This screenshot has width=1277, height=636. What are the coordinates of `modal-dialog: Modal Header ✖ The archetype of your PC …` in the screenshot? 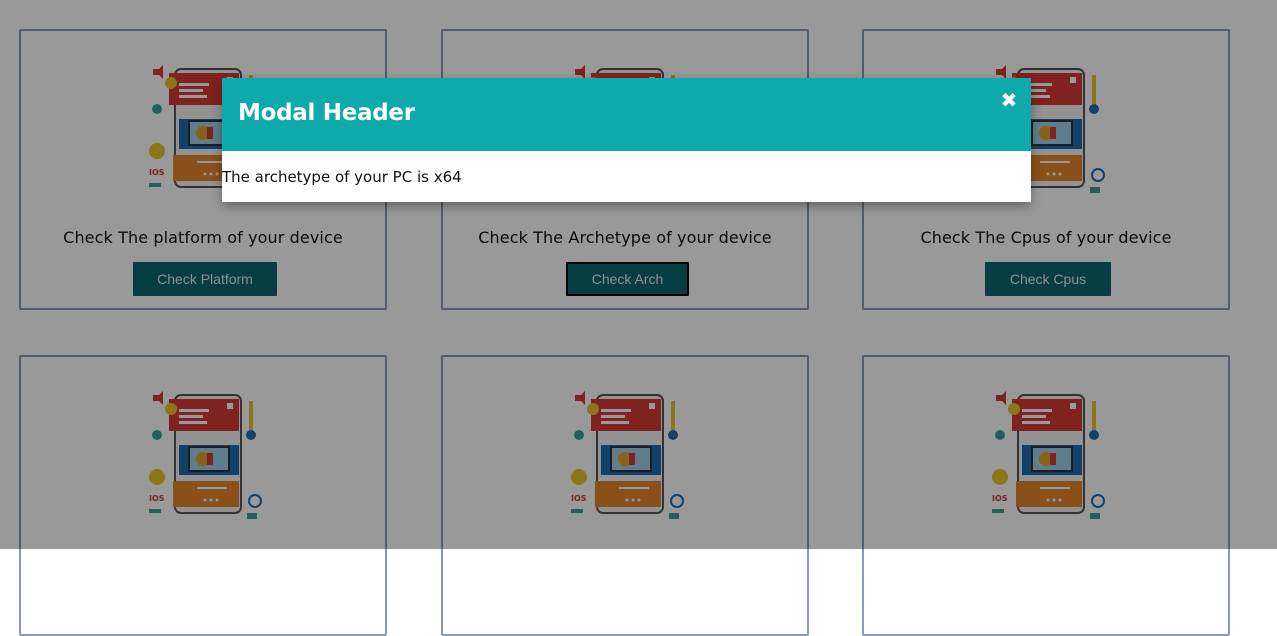 It's located at (626, 140).